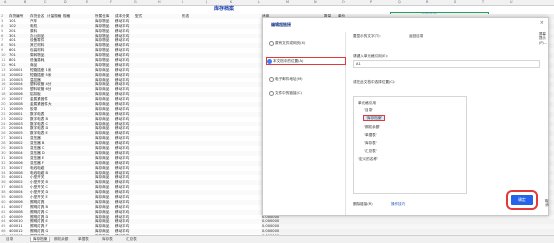 This screenshot has height=243, width=554. What do you see at coordinates (12, 31) in the screenshot?
I see `table-cell: 201` at bounding box center [12, 31].